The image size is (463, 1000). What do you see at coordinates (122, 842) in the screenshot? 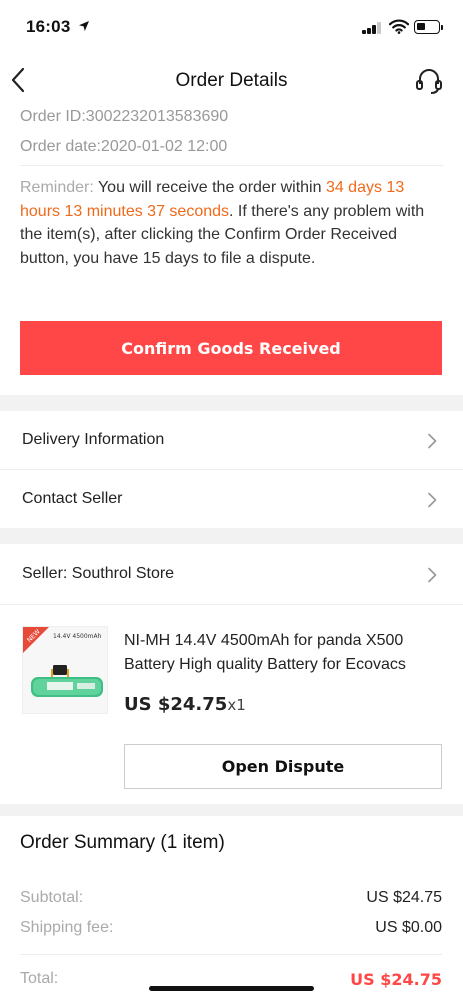
I see `order-summary-title: Order Summary (1 item)` at bounding box center [122, 842].